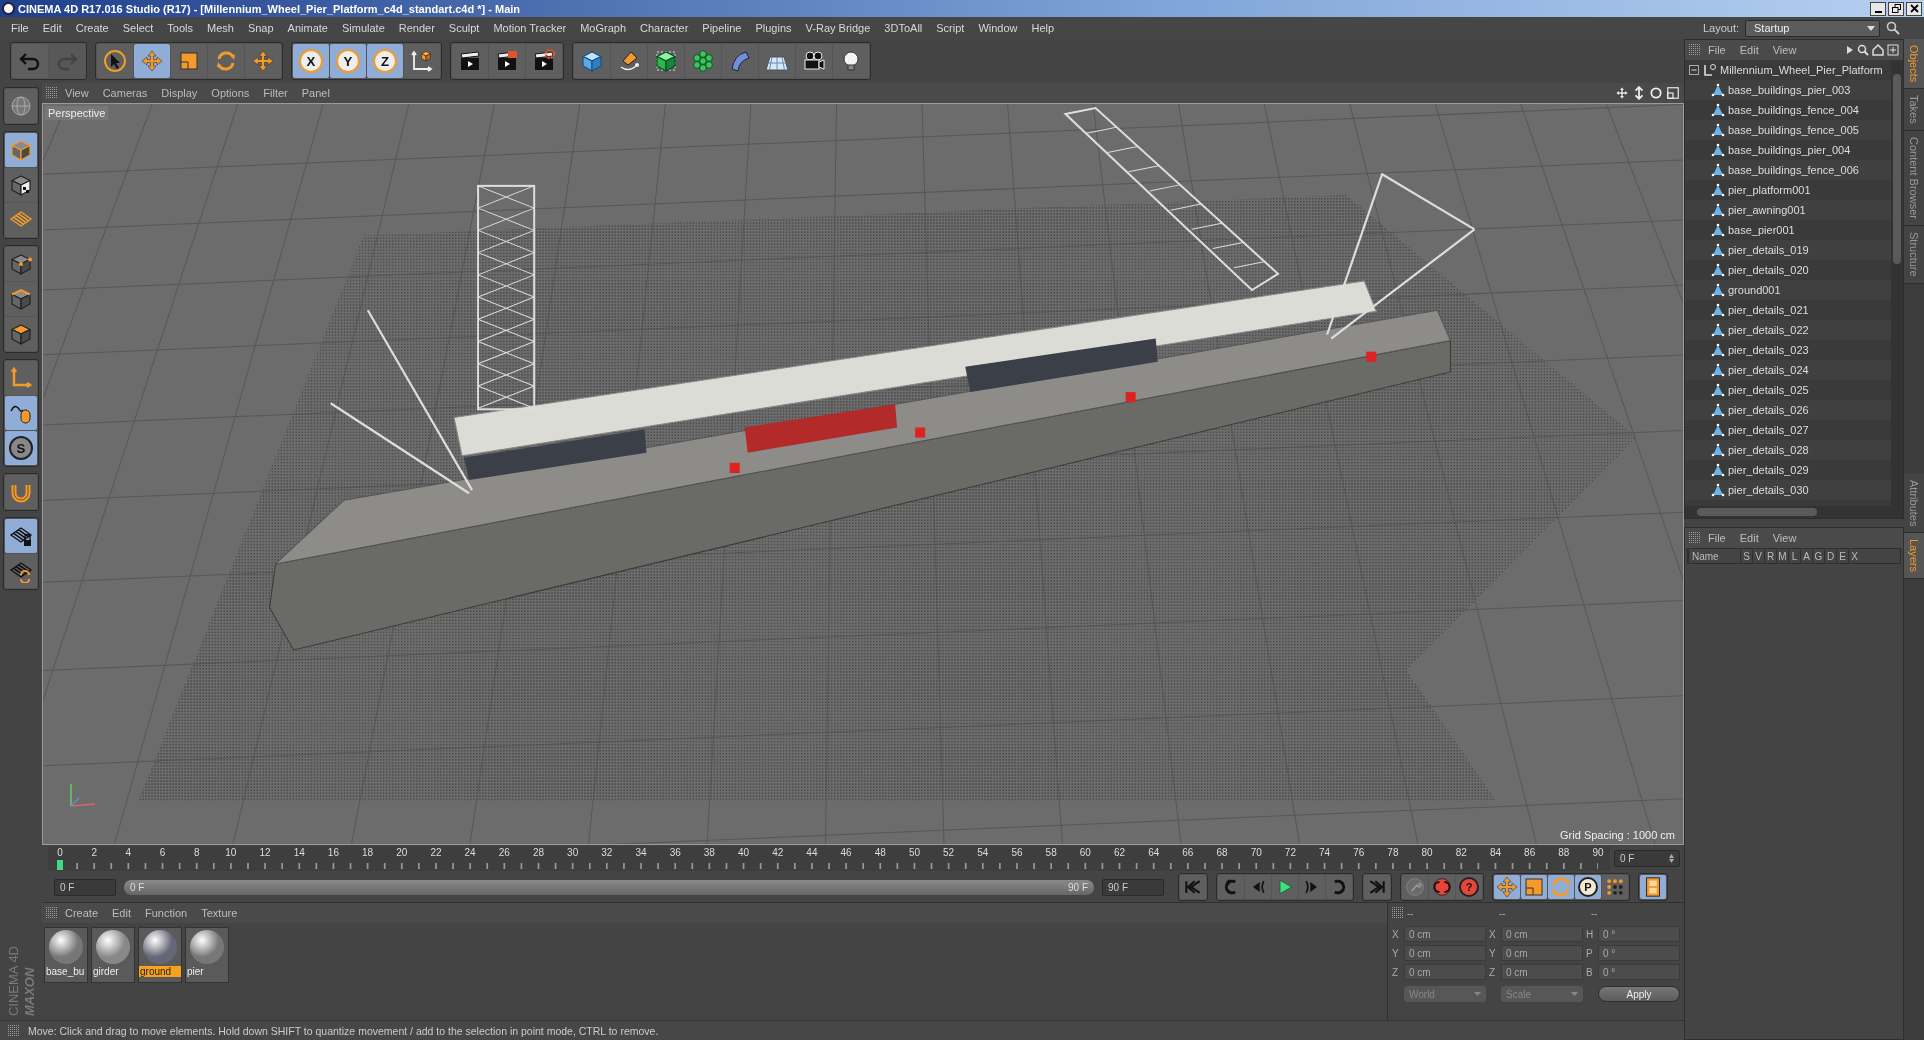 This screenshot has height=1040, width=1924. What do you see at coordinates (21, 448) in the screenshot?
I see `snap-button: S` at bounding box center [21, 448].